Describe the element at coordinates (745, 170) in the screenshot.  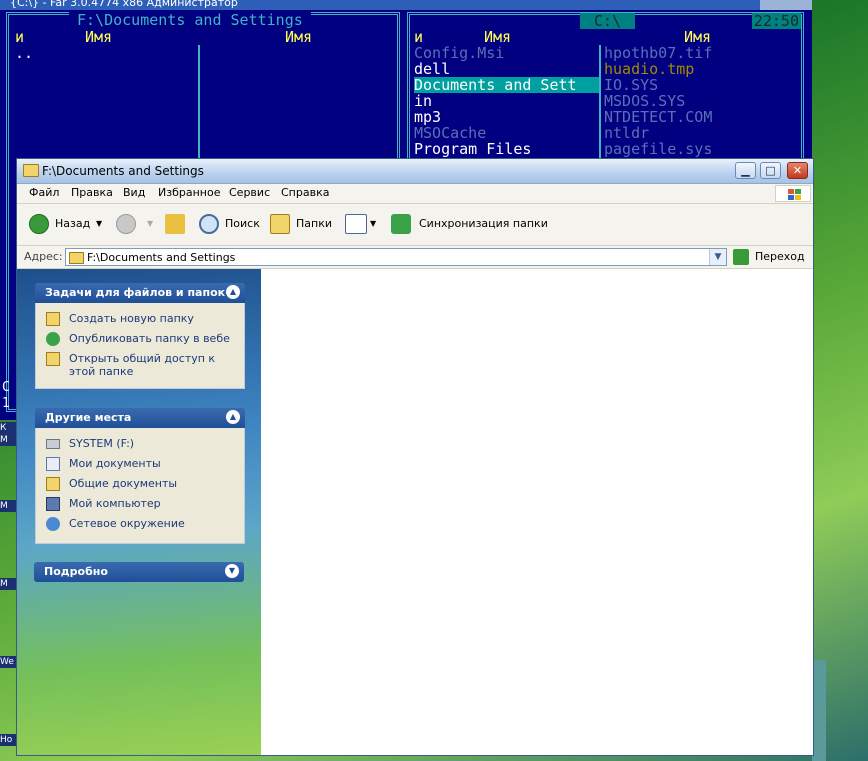
I see `minimize-button: ▁` at that location.